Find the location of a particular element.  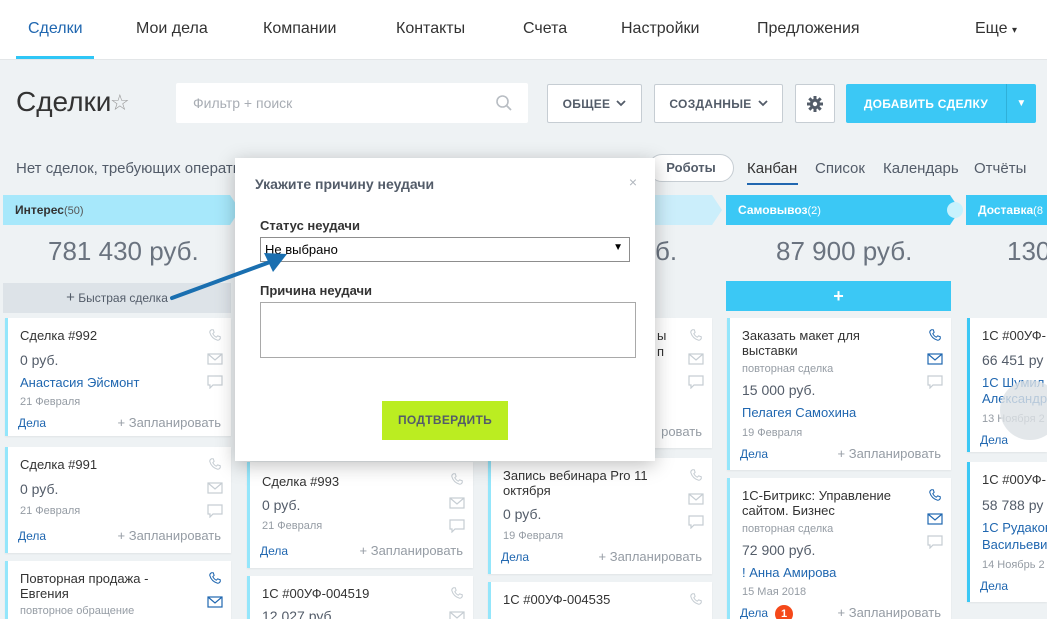

card-title: 1С-Битрикс: Управление сайтом. Бизнес is located at coordinates (829, 503).